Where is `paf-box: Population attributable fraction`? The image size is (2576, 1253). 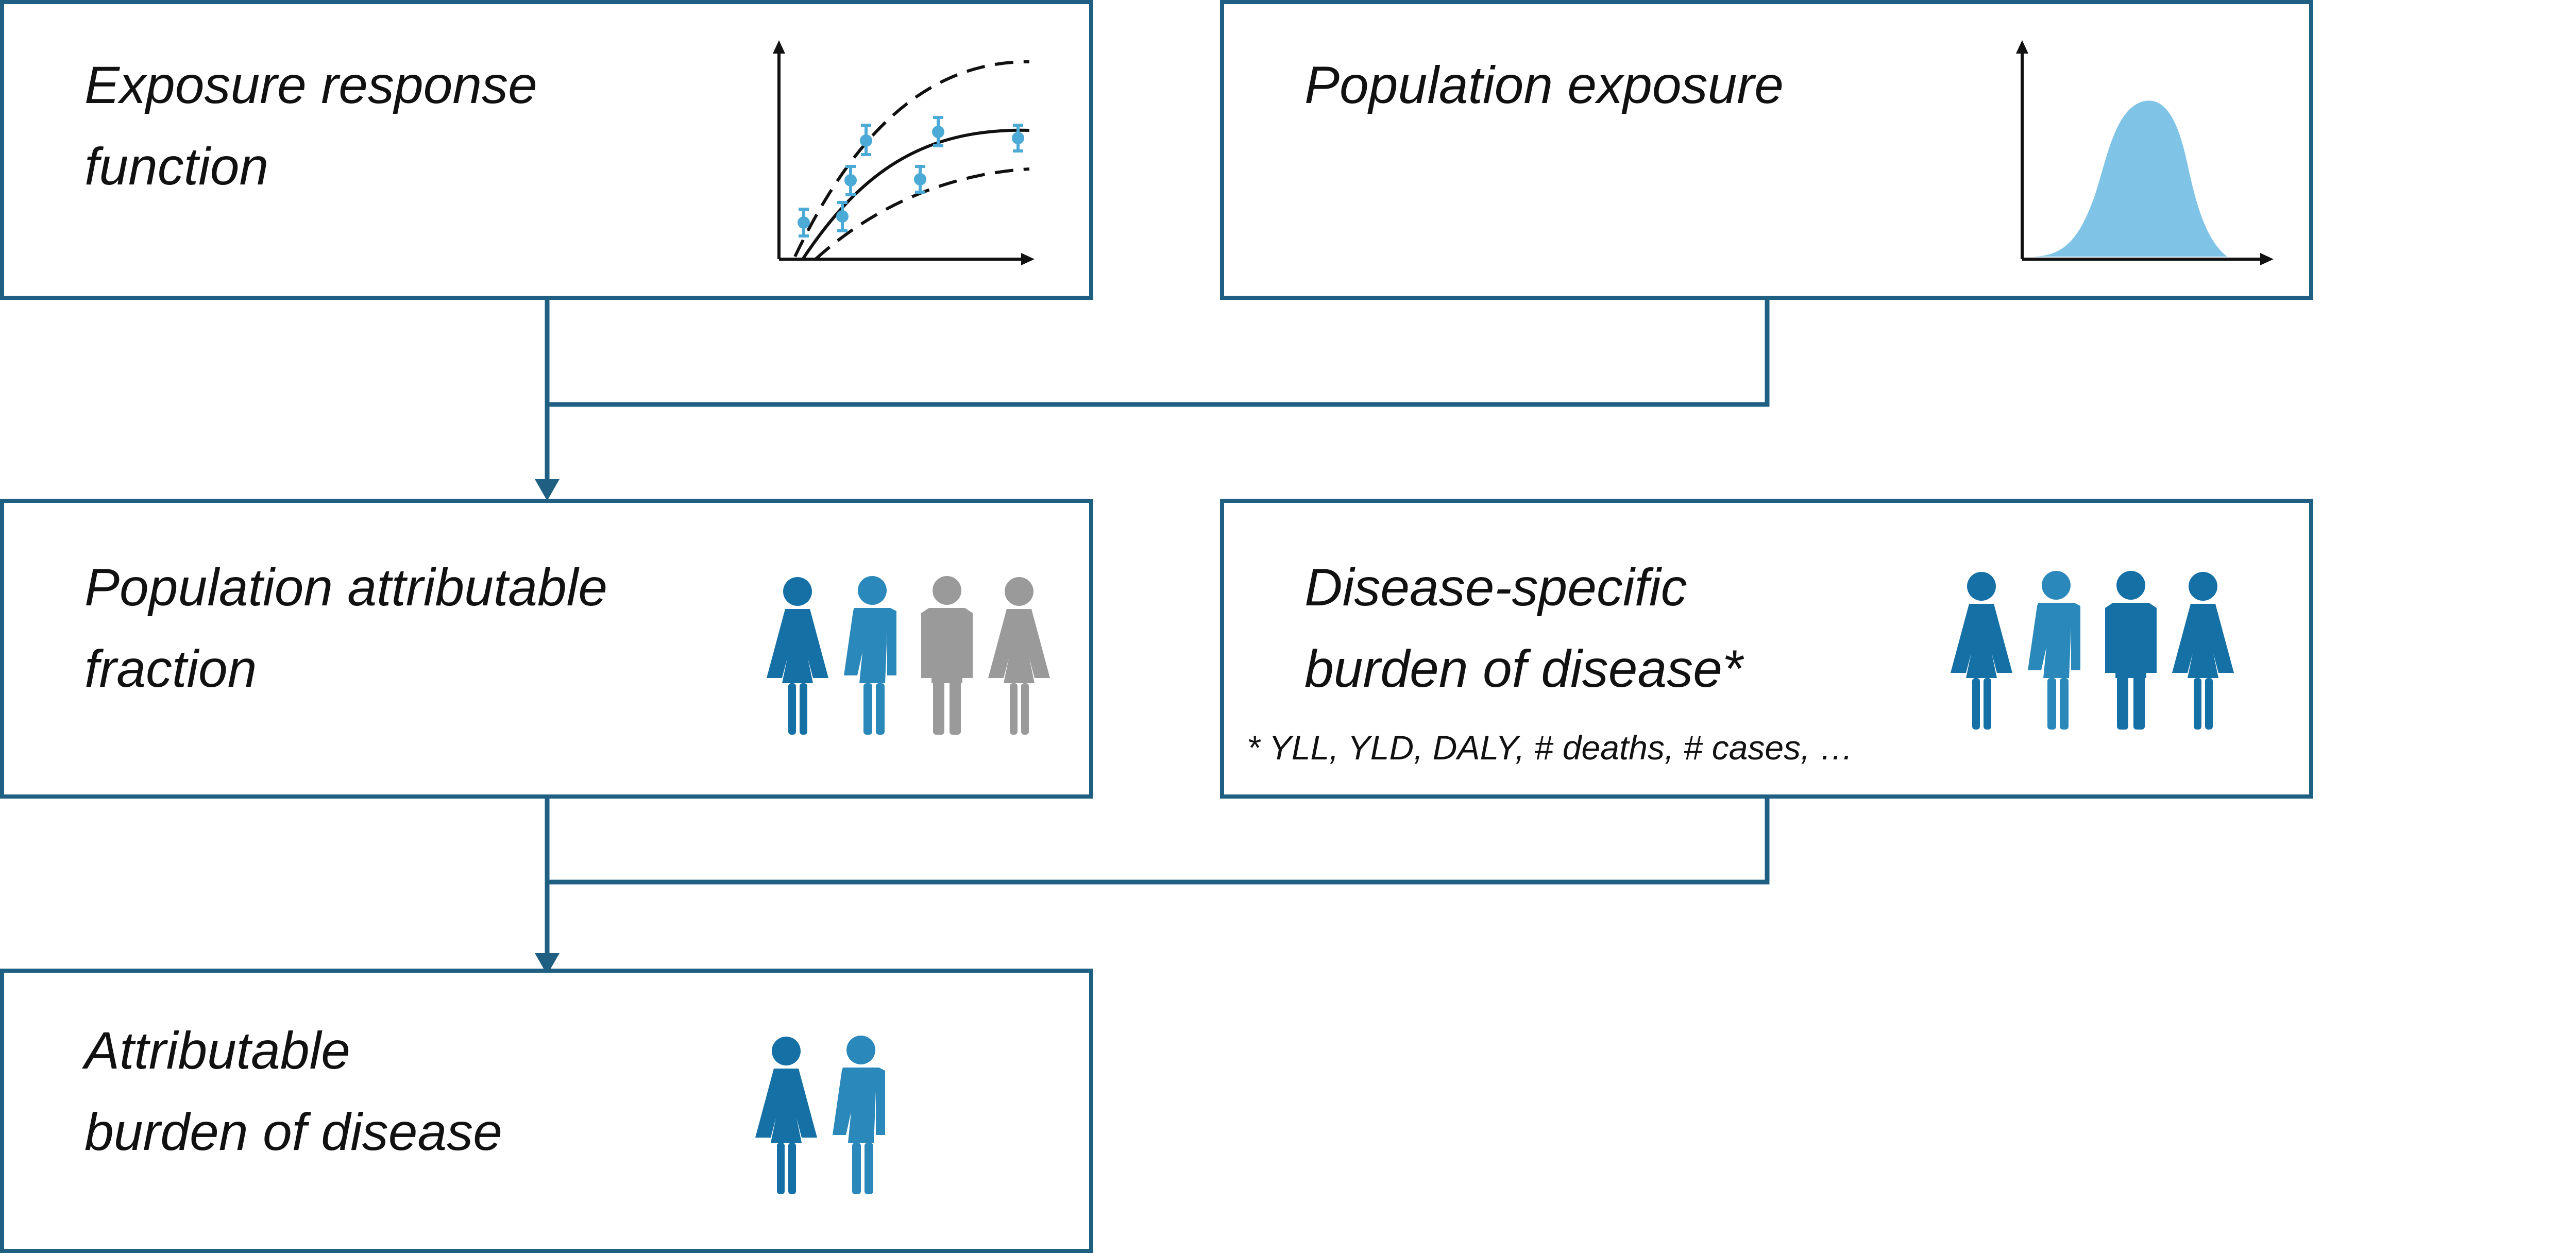
paf-box: Population attributable fraction is located at coordinates (546, 649).